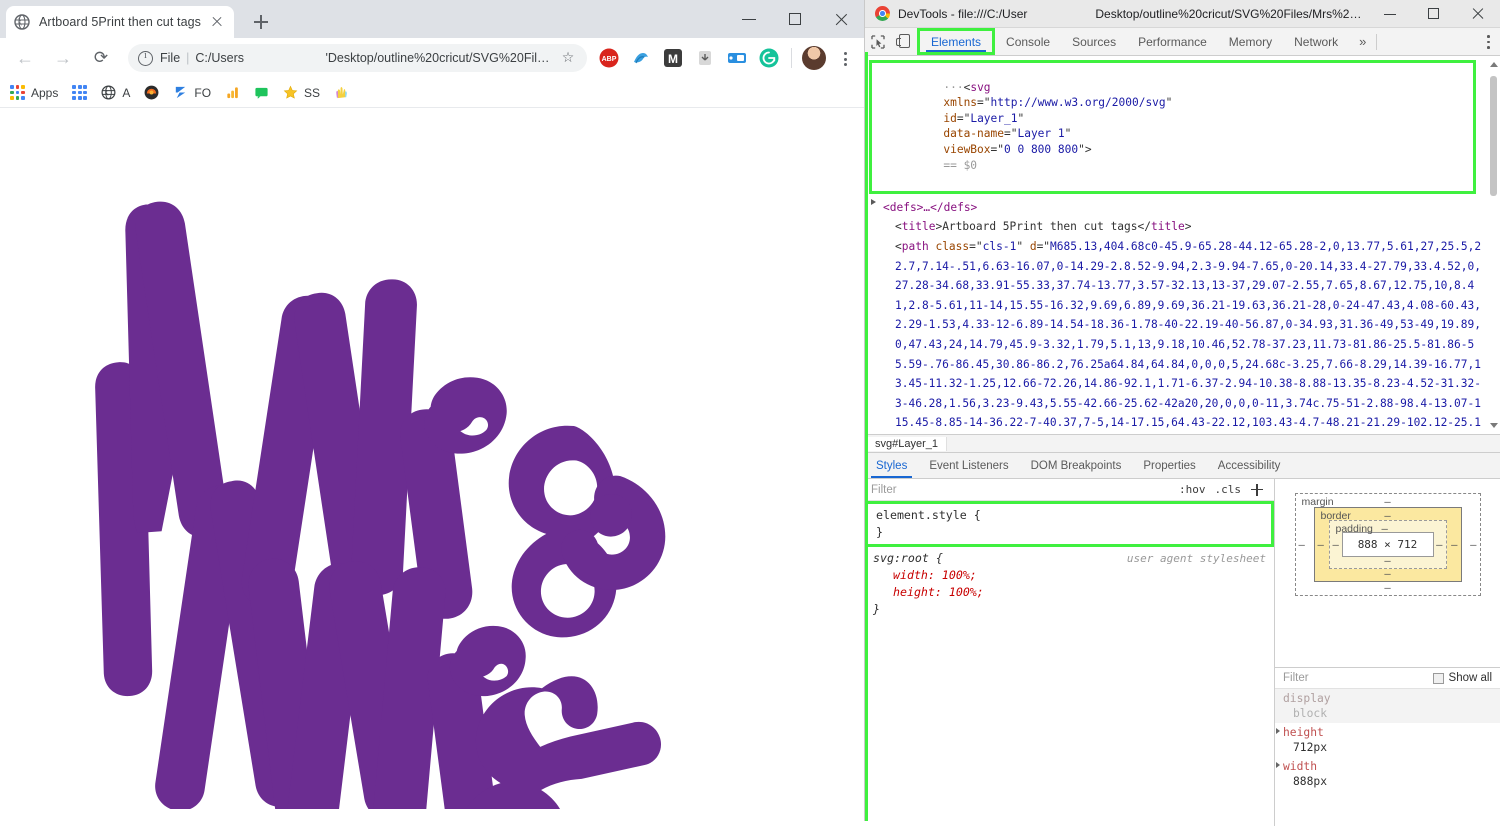  What do you see at coordinates (1438, 678) in the screenshot?
I see `checkbox-icon` at bounding box center [1438, 678].